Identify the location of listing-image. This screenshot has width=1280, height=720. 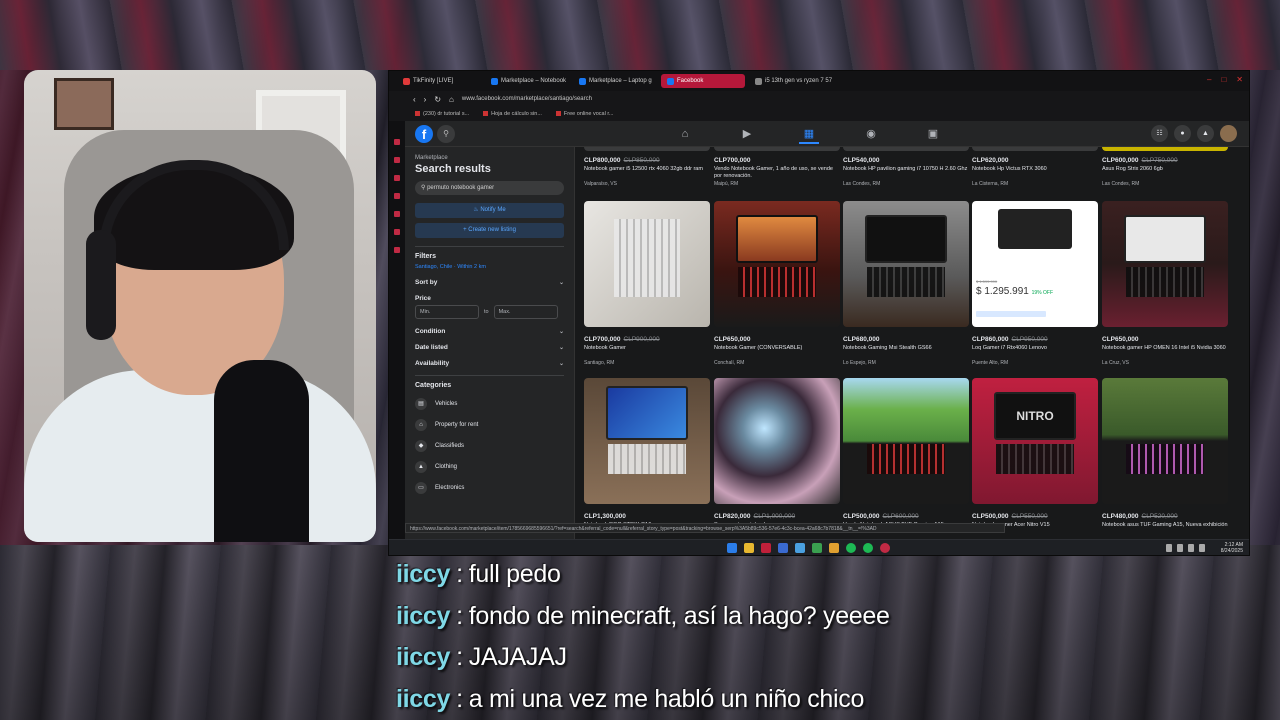
(777, 441).